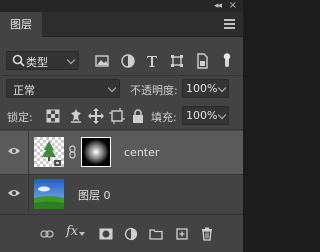  Describe the element at coordinates (138, 116) in the screenshot. I see `lock-all-icon` at that location.